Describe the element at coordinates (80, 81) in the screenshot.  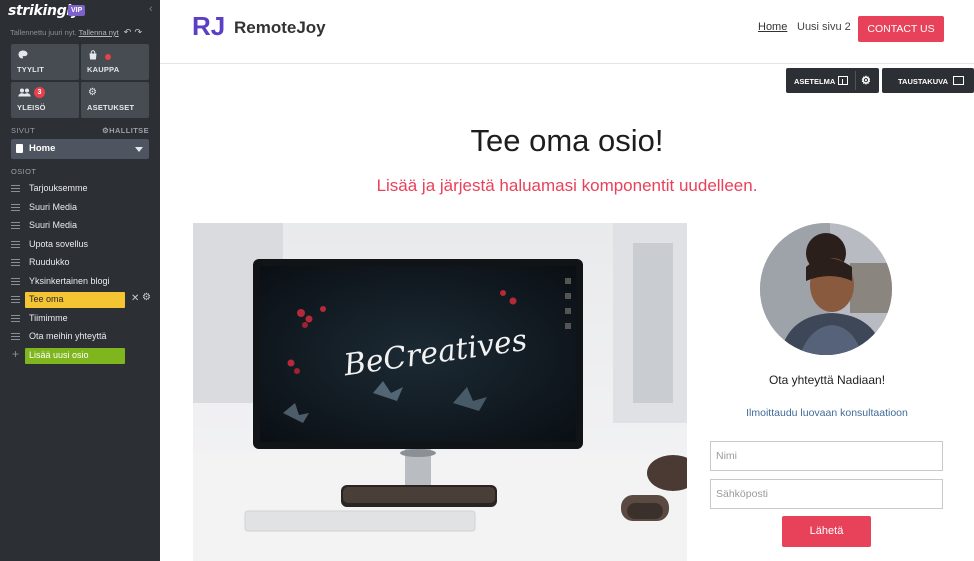
I see `editor-tiles: TYYLIT KAUPPA 3 YLEISÖ ⚙ ASETUKSET` at that location.